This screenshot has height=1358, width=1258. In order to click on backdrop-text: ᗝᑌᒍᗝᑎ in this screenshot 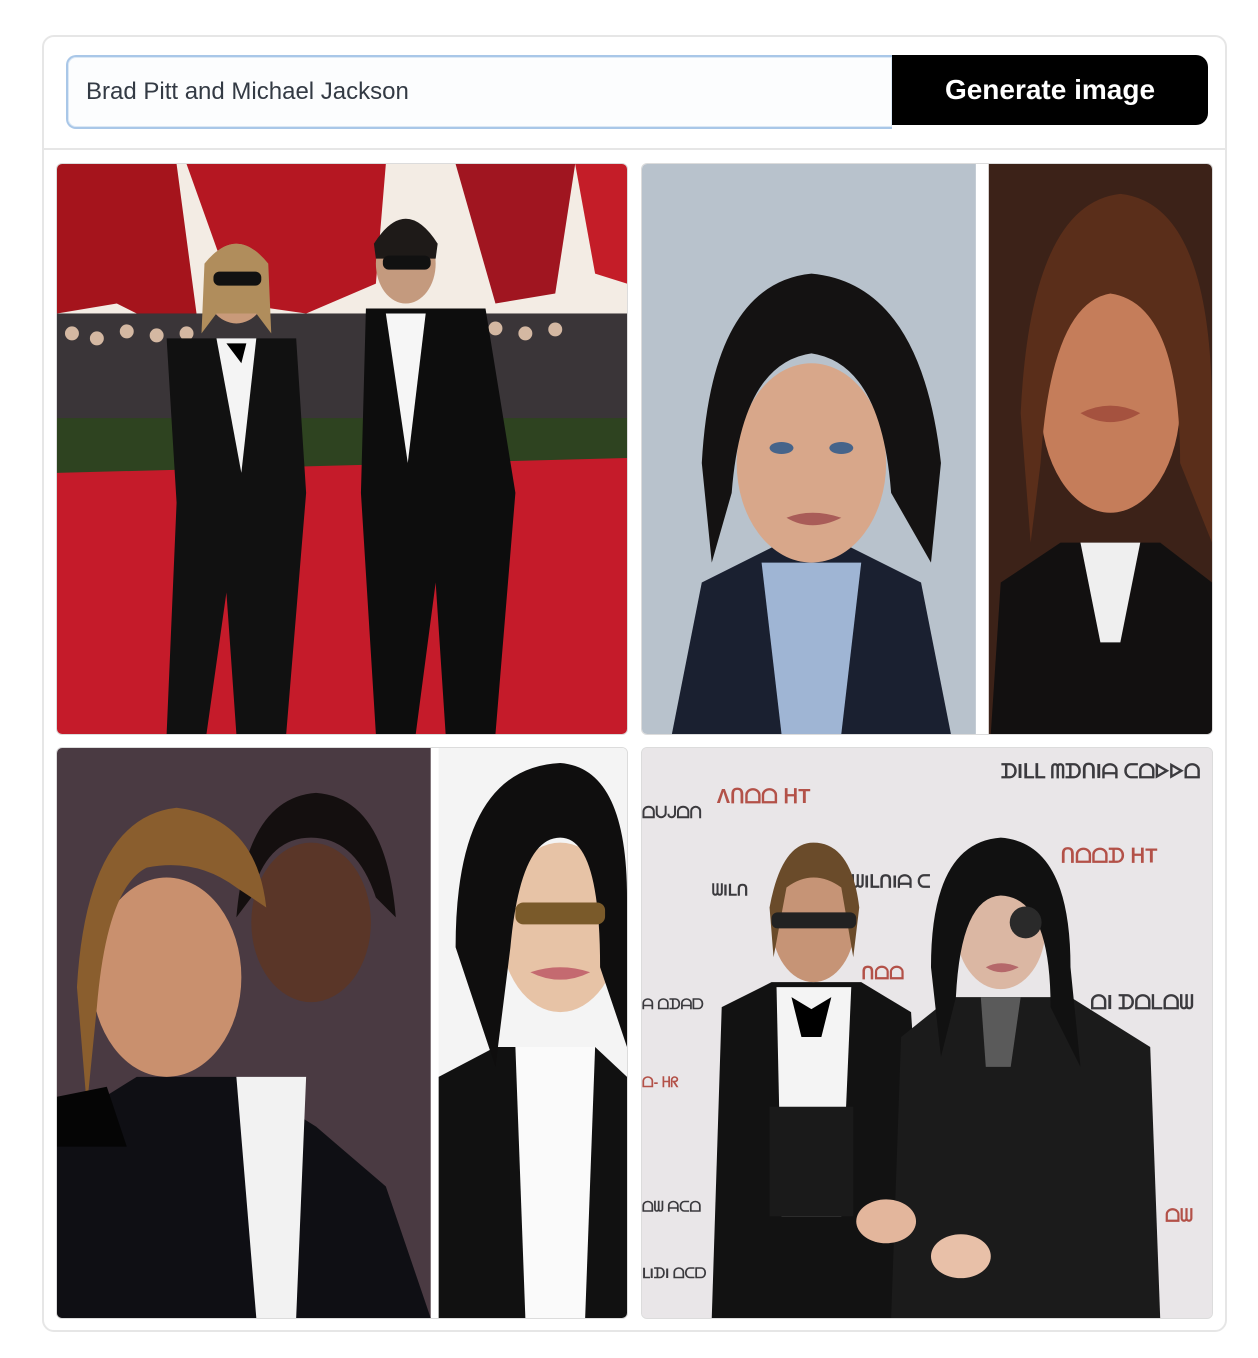, I will do `click(672, 813)`.